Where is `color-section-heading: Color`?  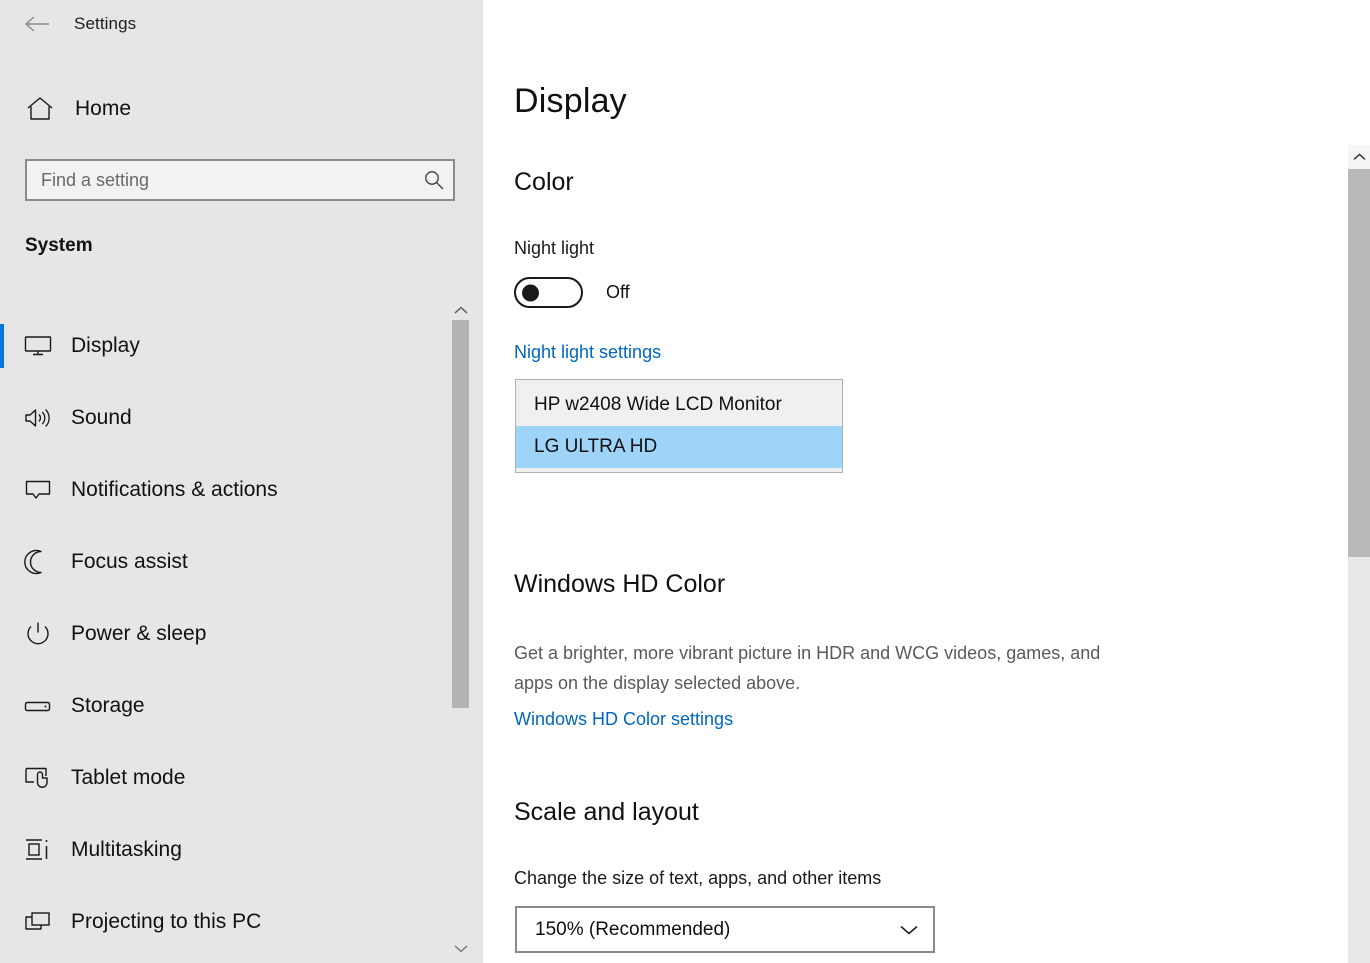 color-section-heading: Color is located at coordinates (544, 182).